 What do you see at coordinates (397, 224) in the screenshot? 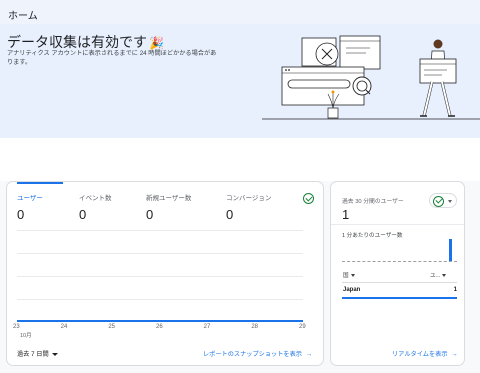
I see `divider` at bounding box center [397, 224].